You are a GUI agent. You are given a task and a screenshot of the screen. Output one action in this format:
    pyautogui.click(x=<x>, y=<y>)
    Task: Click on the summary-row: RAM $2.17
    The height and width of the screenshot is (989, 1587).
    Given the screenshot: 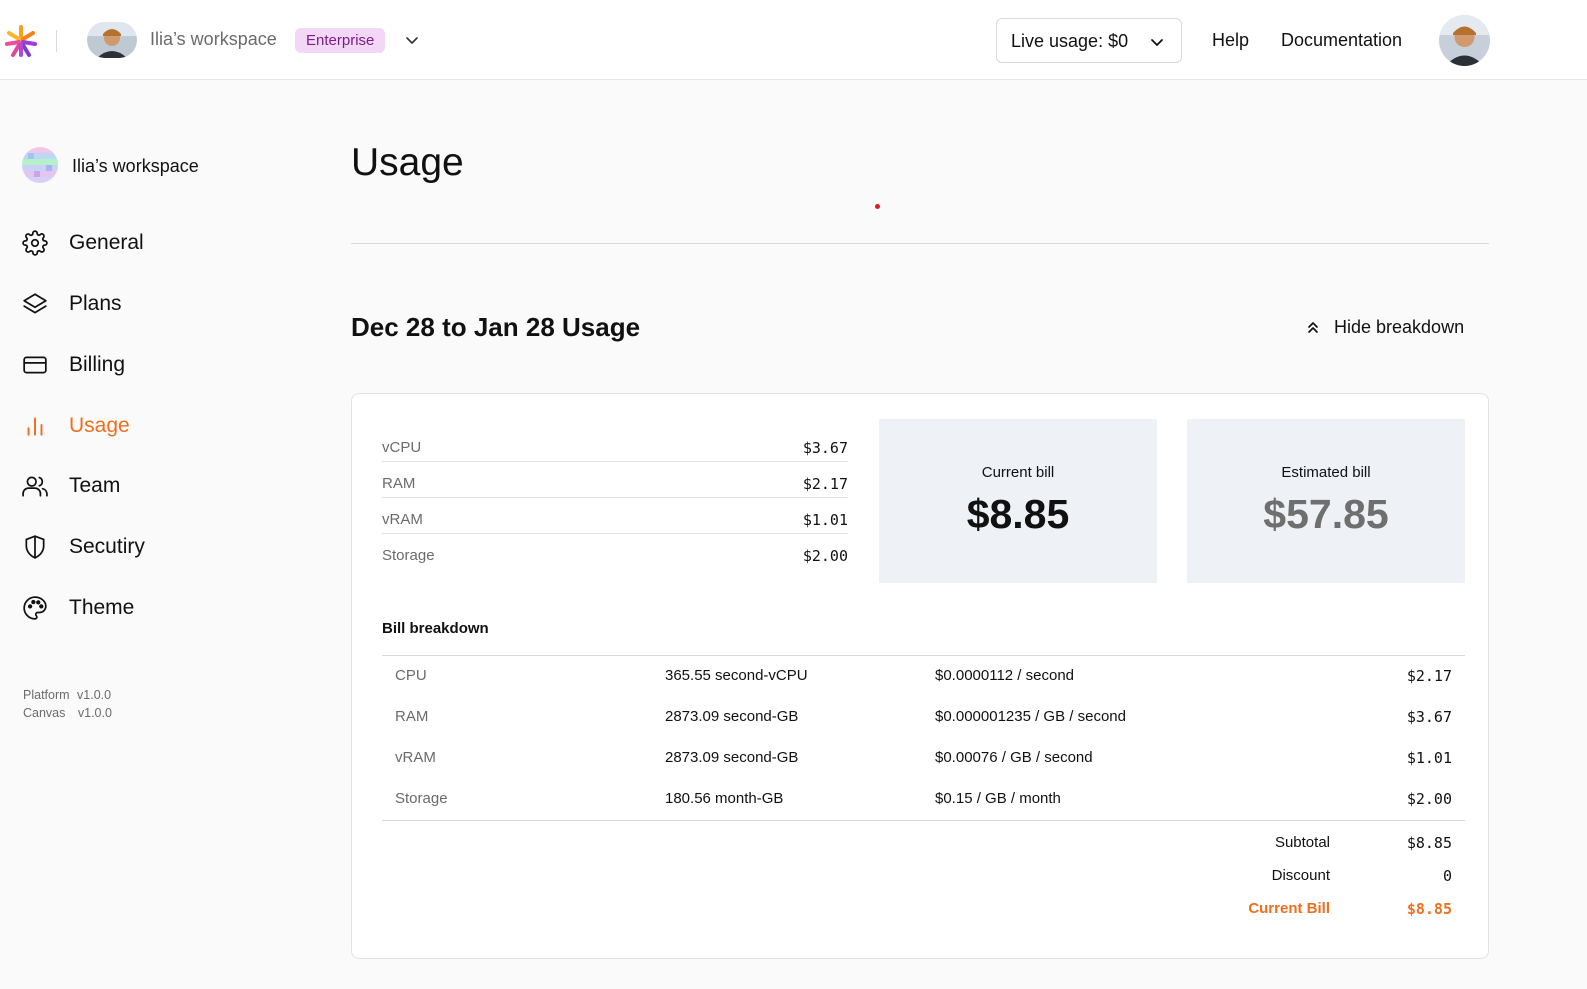 What is the action you would take?
    pyautogui.click(x=615, y=480)
    